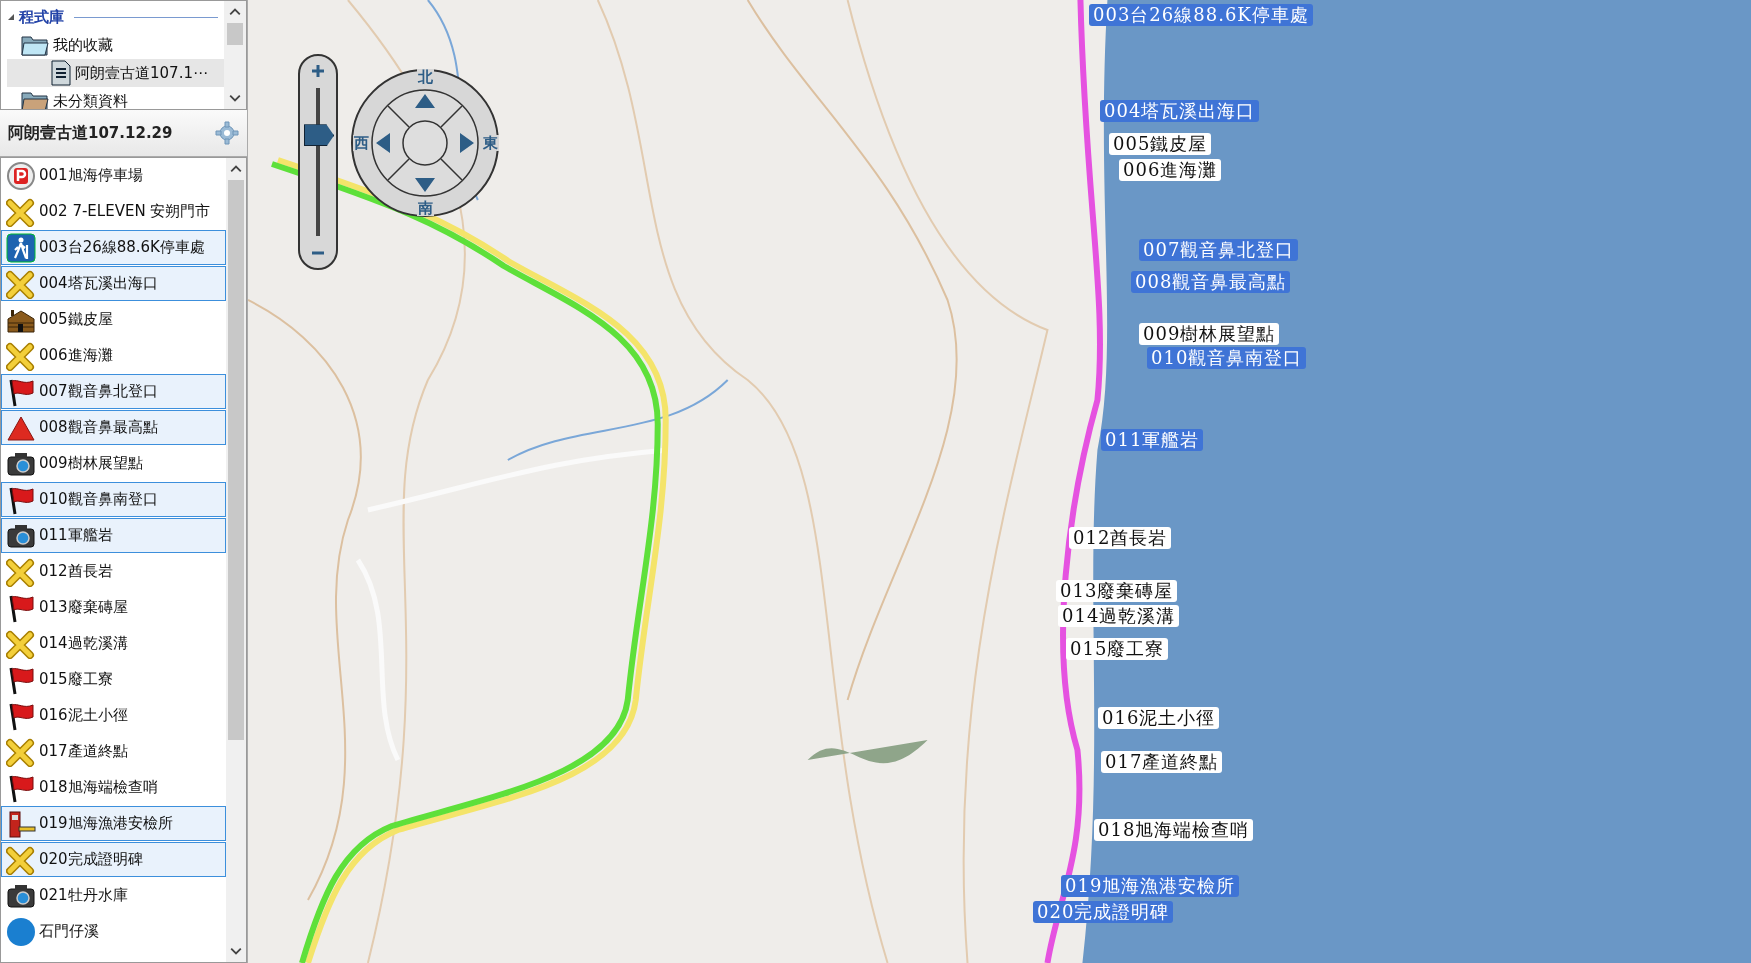 The height and width of the screenshot is (963, 1751). Describe the element at coordinates (113, 319) in the screenshot. I see `waypoint-item: 005鐵皮屋` at that location.